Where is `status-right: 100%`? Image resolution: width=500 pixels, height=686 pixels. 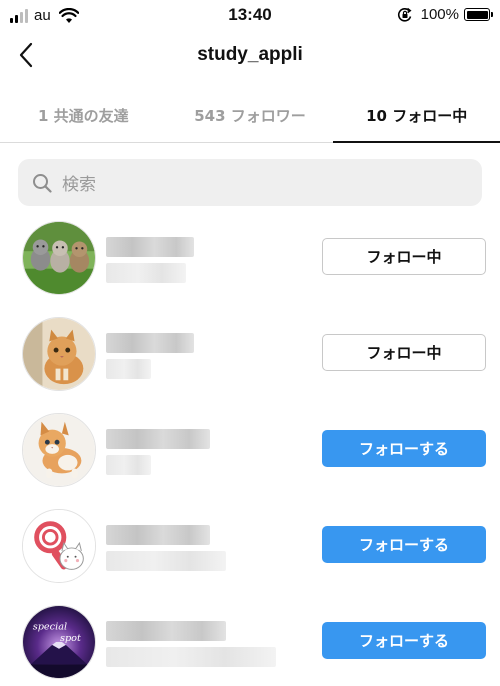 status-right: 100% is located at coordinates (445, 14).